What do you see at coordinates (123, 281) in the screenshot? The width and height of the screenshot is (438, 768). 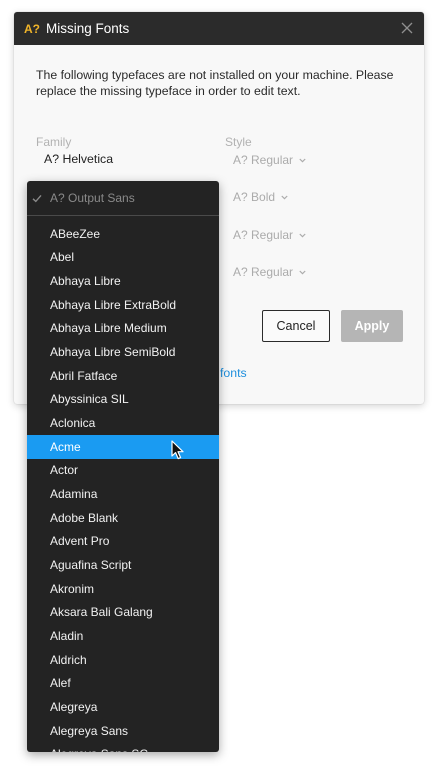 I see `font-list-item: Abhaya Libre` at bounding box center [123, 281].